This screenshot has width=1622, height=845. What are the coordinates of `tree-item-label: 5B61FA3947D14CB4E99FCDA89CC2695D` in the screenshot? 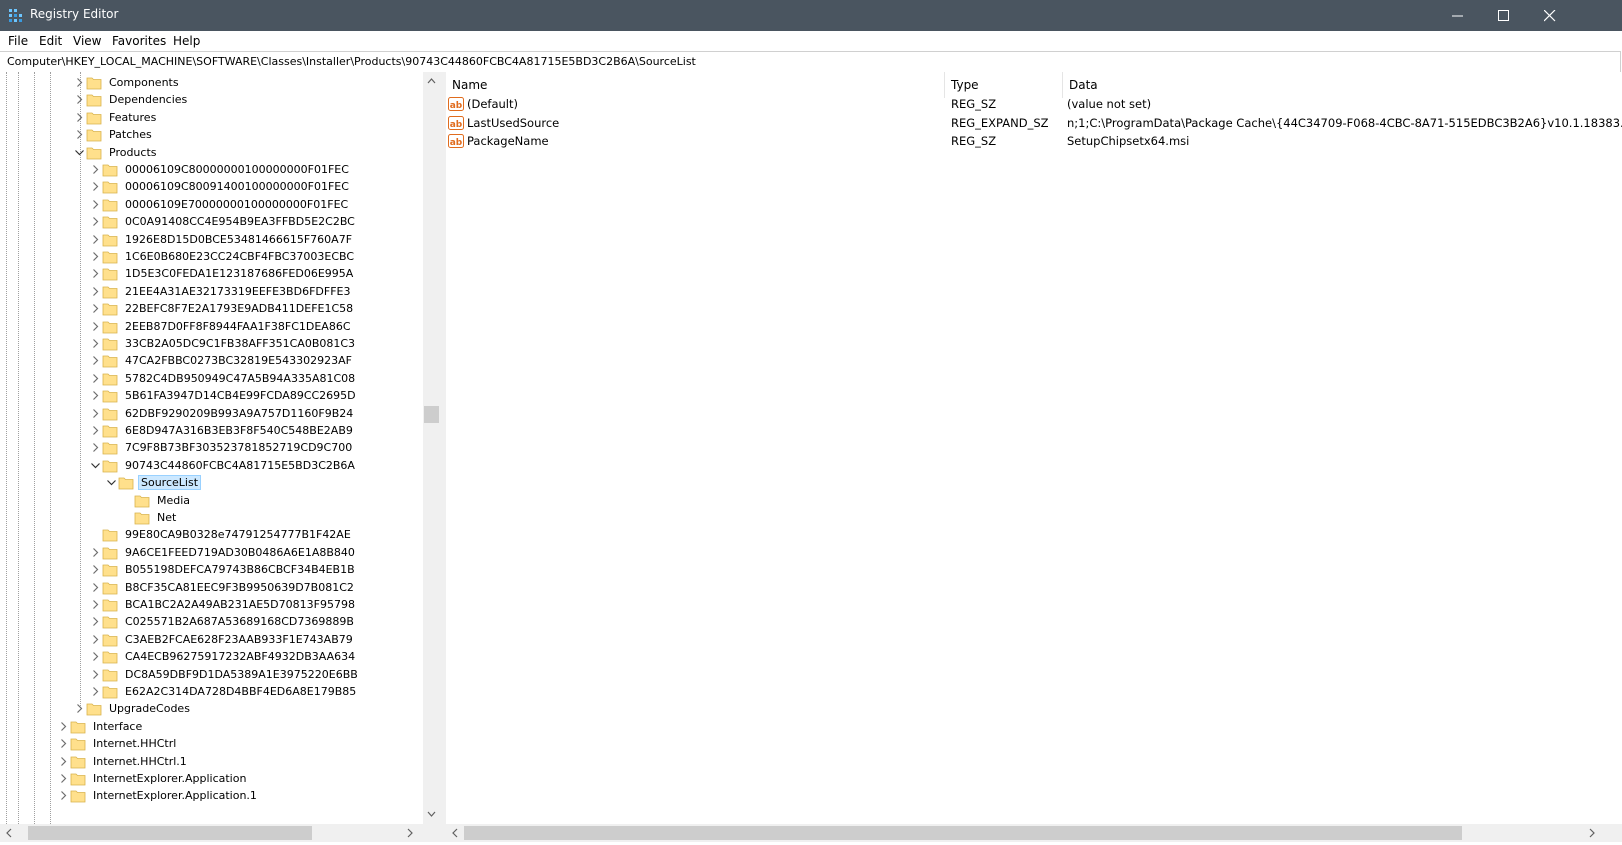 It's located at (240, 395).